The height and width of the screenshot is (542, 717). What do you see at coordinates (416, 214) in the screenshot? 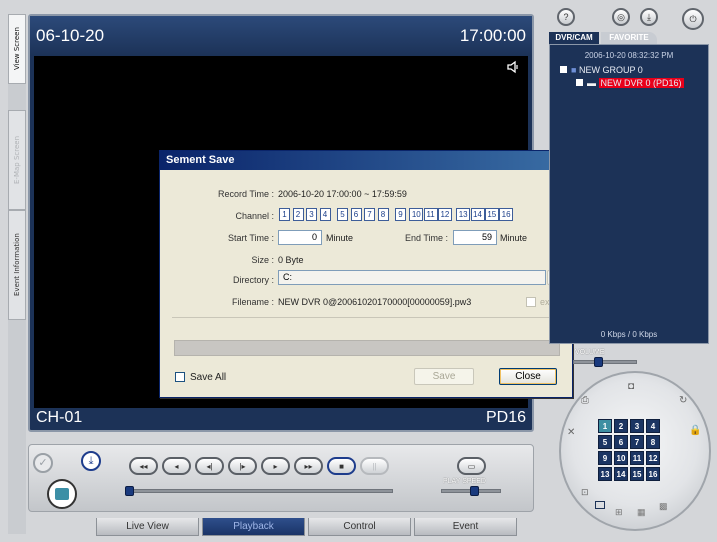
I see `channel-box-10: 10` at bounding box center [416, 214].